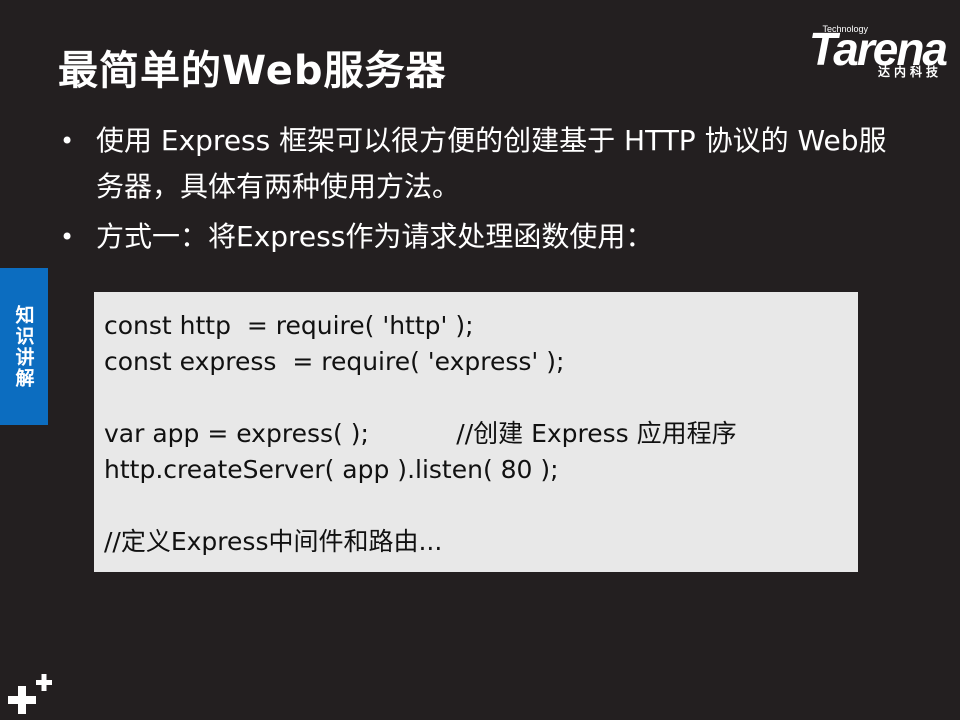 This screenshot has width=960, height=720. I want to click on side-tab-label: 知识讲解, so click(23, 346).